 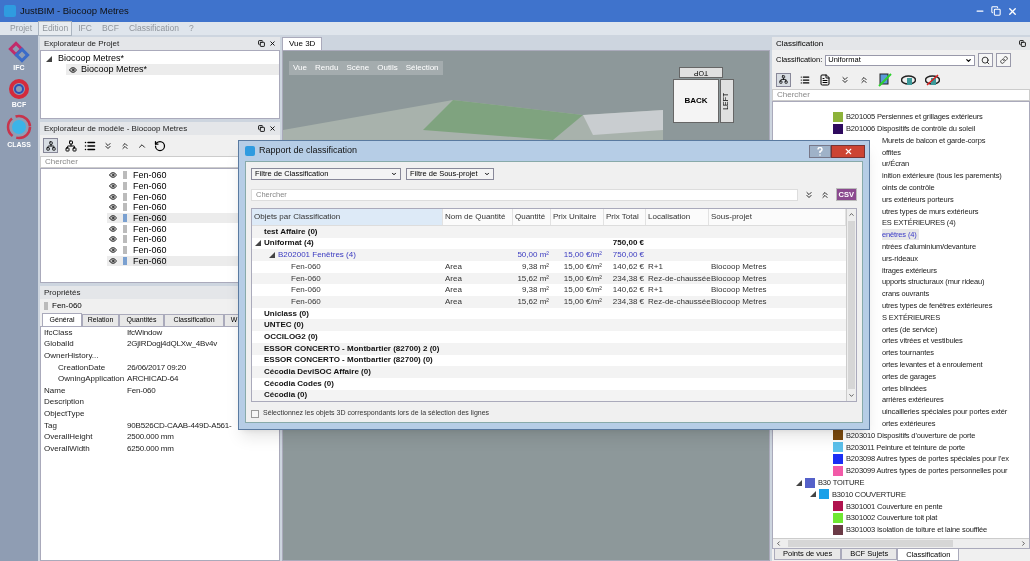 What do you see at coordinates (255, 413) in the screenshot?
I see `checkbox` at bounding box center [255, 413].